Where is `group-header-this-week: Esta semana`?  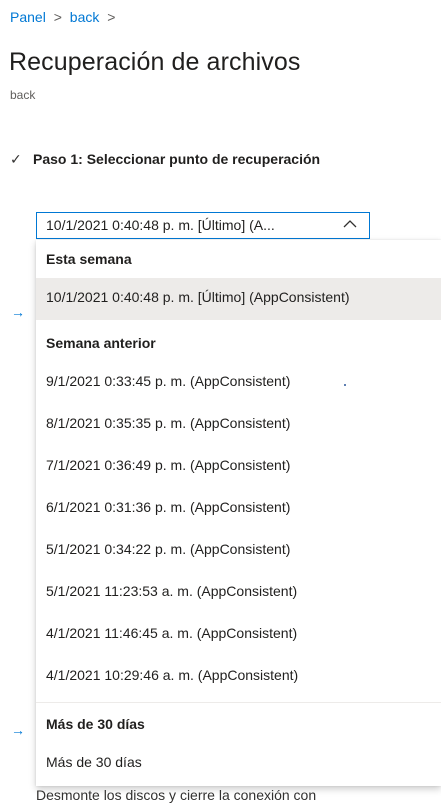
group-header-this-week: Esta semana is located at coordinates (89, 259).